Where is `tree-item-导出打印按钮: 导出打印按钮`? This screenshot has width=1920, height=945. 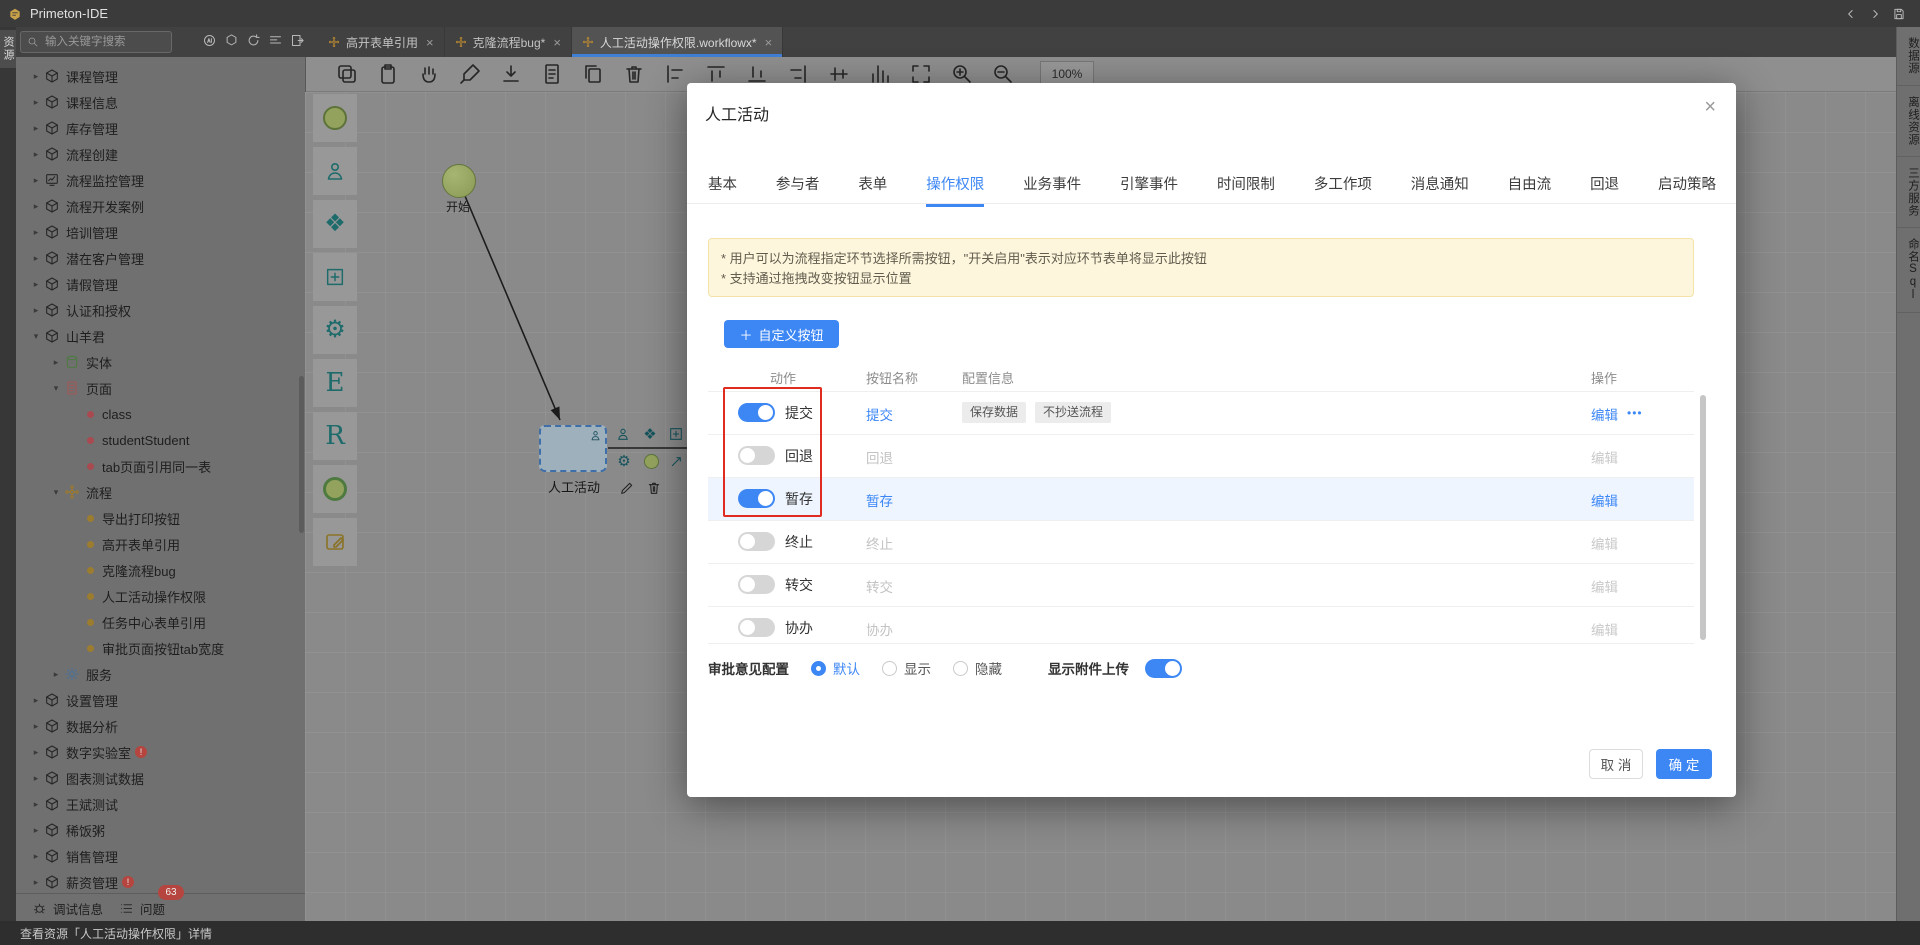
tree-item-导出打印按钮: 导出打印按钮 is located at coordinates (160, 518).